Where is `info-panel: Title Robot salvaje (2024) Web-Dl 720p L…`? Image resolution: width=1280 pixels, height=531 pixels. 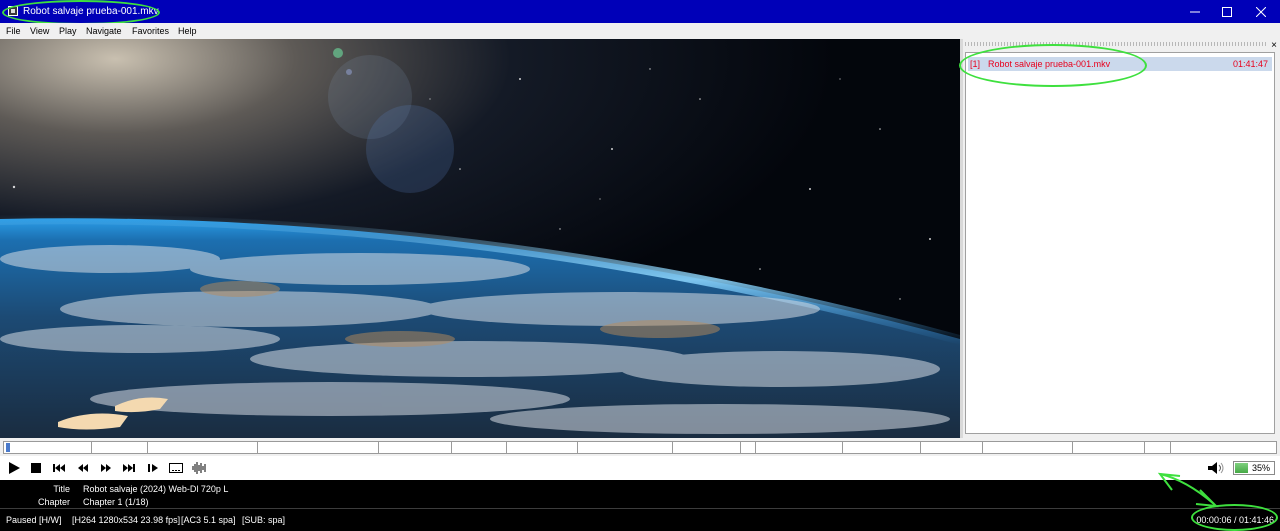
info-panel: Title Robot salvaje (2024) Web-Dl 720p L… is located at coordinates (640, 494).